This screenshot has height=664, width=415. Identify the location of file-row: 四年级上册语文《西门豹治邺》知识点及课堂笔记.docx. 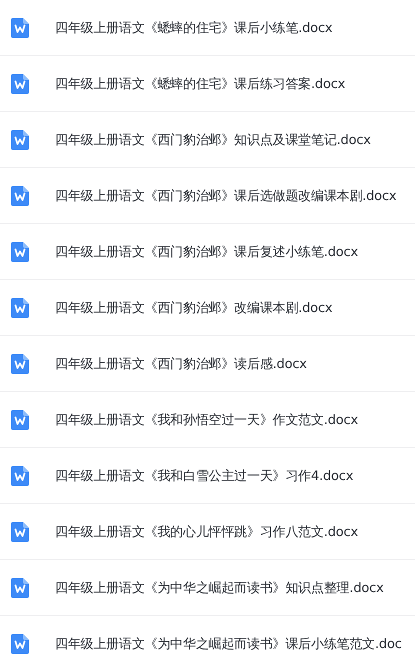
(207, 140).